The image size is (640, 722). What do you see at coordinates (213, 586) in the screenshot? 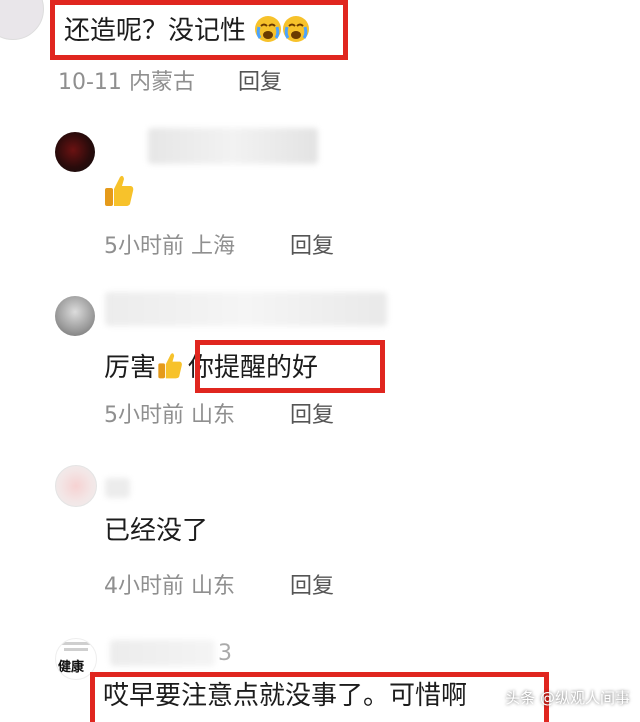
I see `comment-4-location: 山东` at bounding box center [213, 586].